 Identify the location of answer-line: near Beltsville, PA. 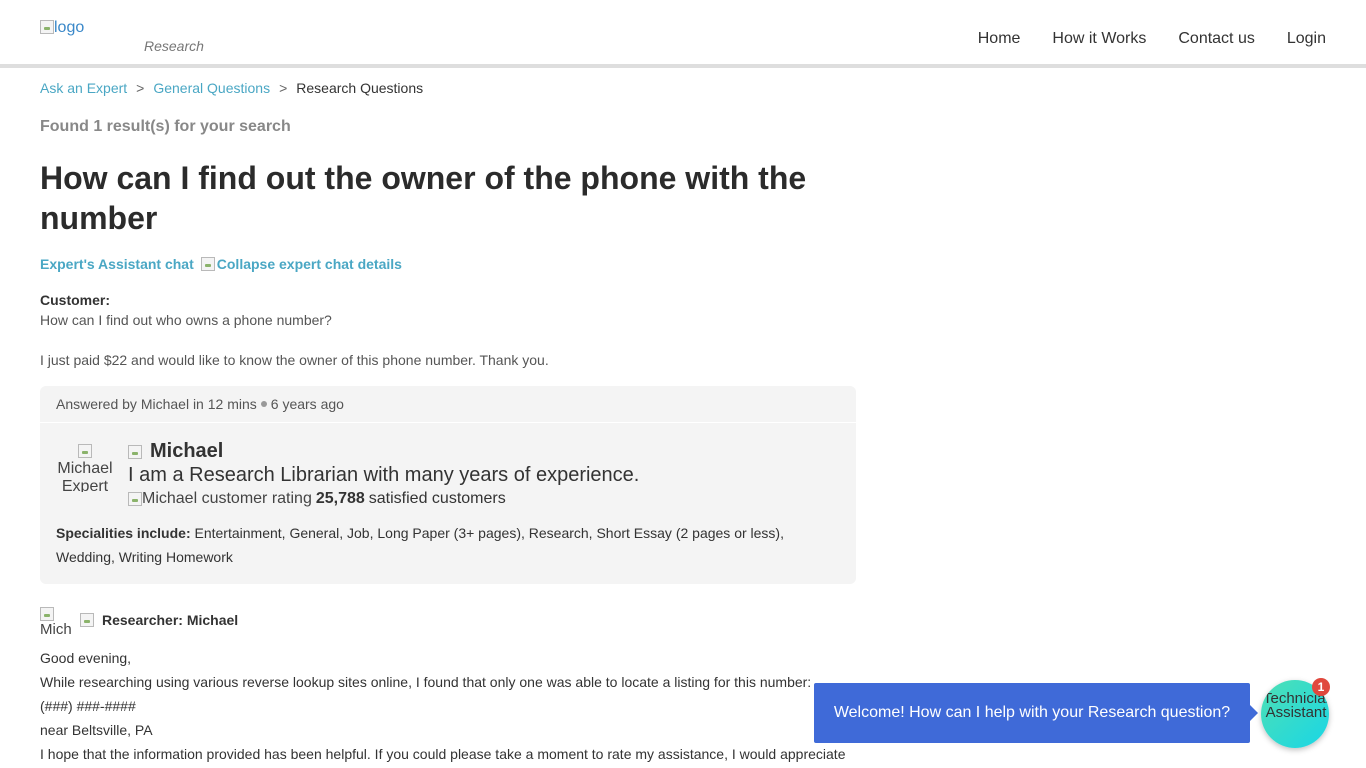
(96, 730).